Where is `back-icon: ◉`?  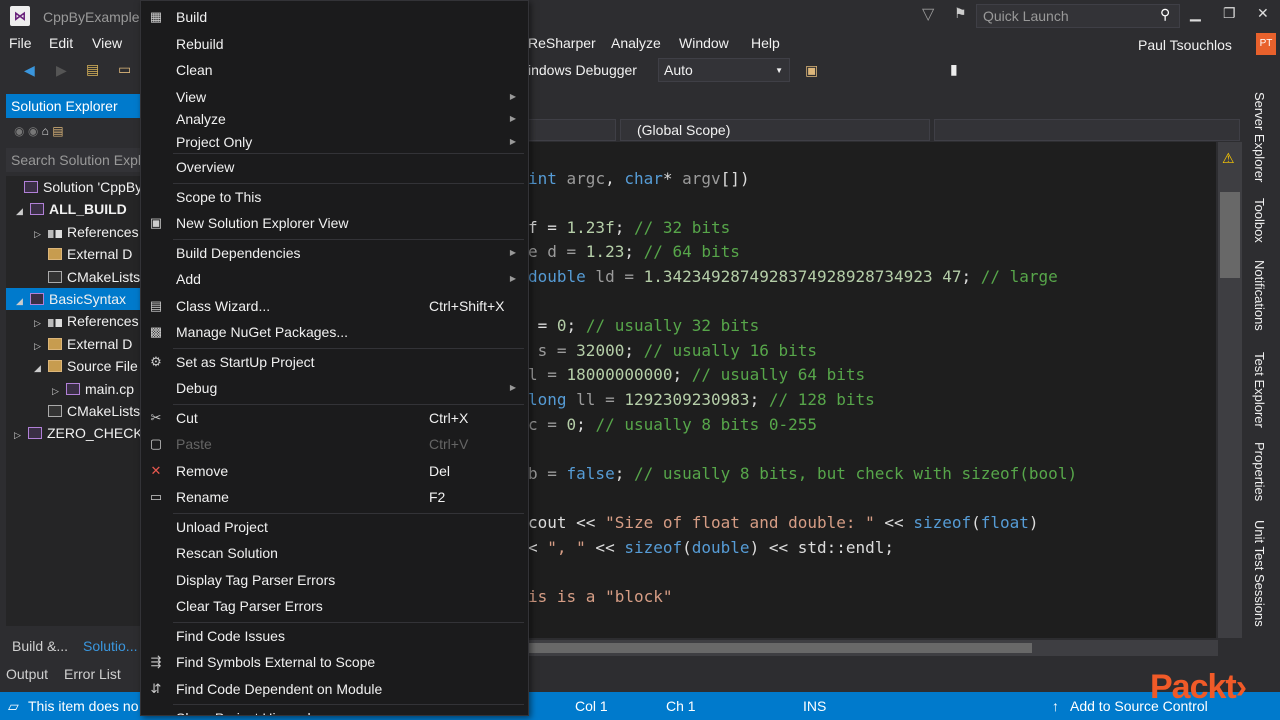 back-icon: ◉ is located at coordinates (21, 131).